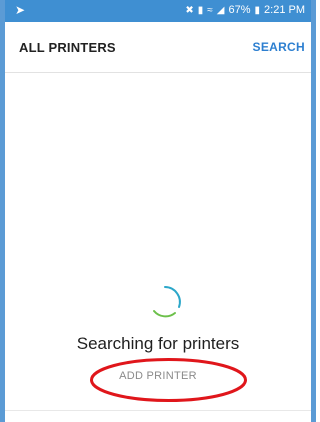 This screenshot has height=422, width=320. Describe the element at coordinates (164, 314) in the screenshot. I see `spinner-arc-green` at that location.